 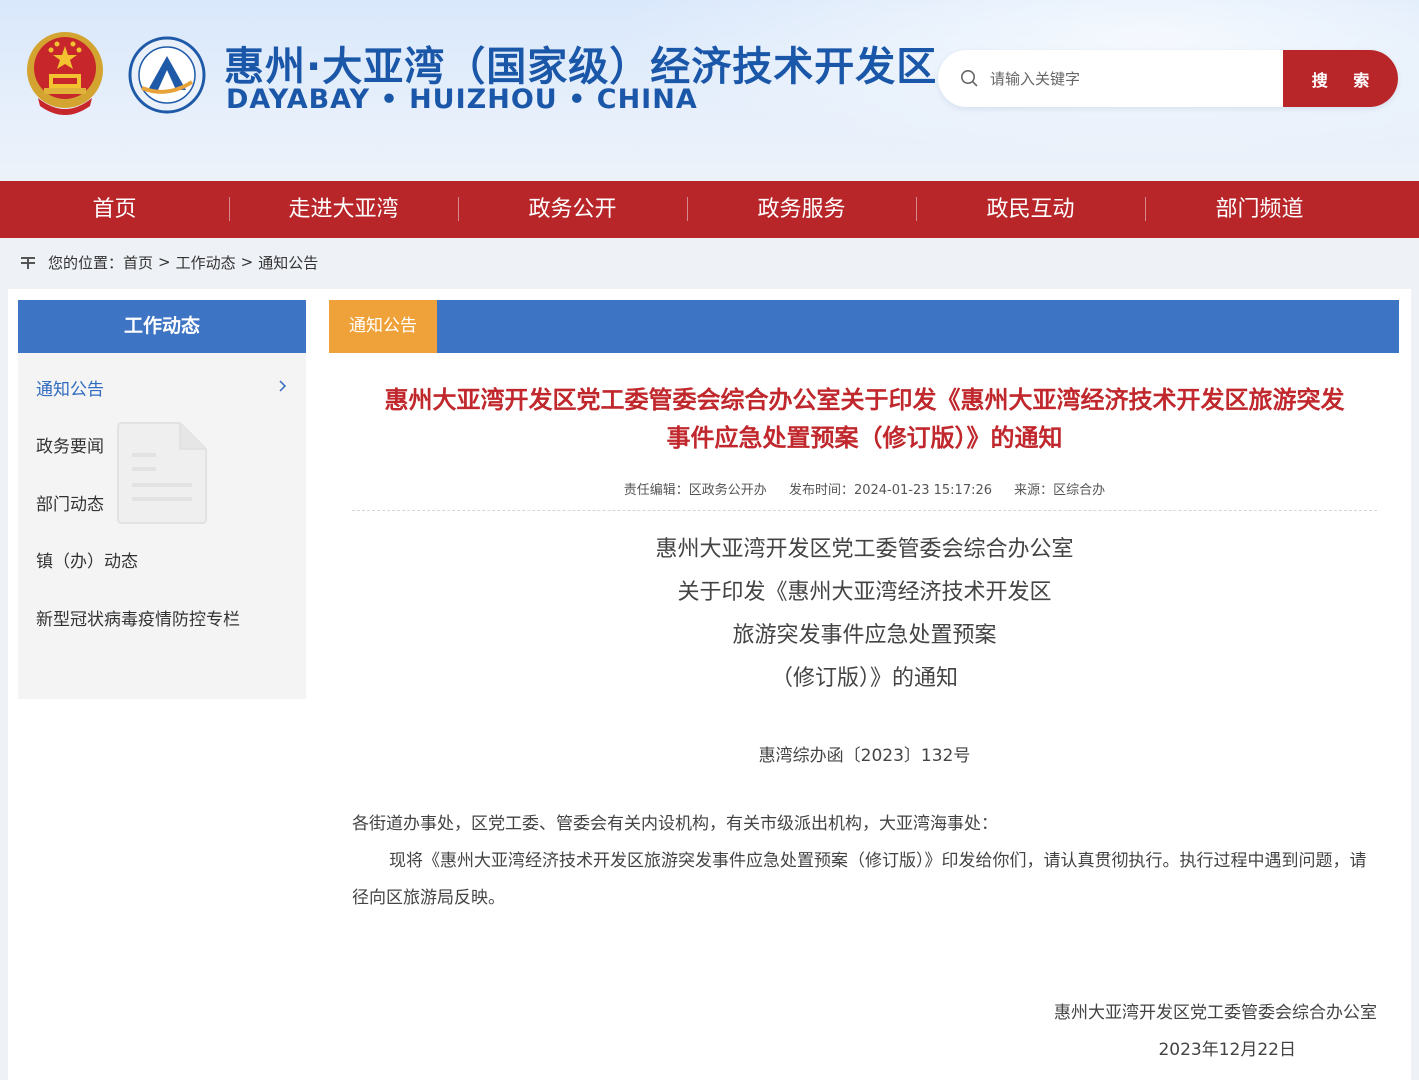 What do you see at coordinates (343, 209) in the screenshot?
I see `nav-item-about: 走进大亚湾` at bounding box center [343, 209].